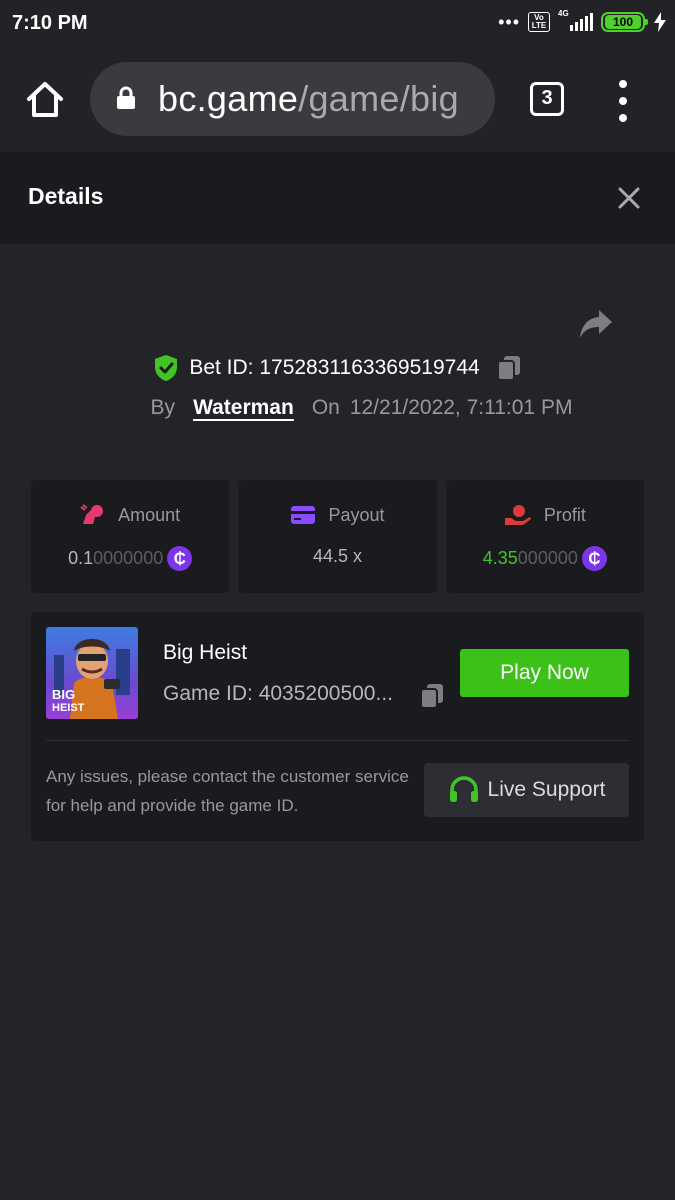 This screenshot has height=1200, width=675. Describe the element at coordinates (205, 653) in the screenshot. I see `game-name: Big Heist` at that location.